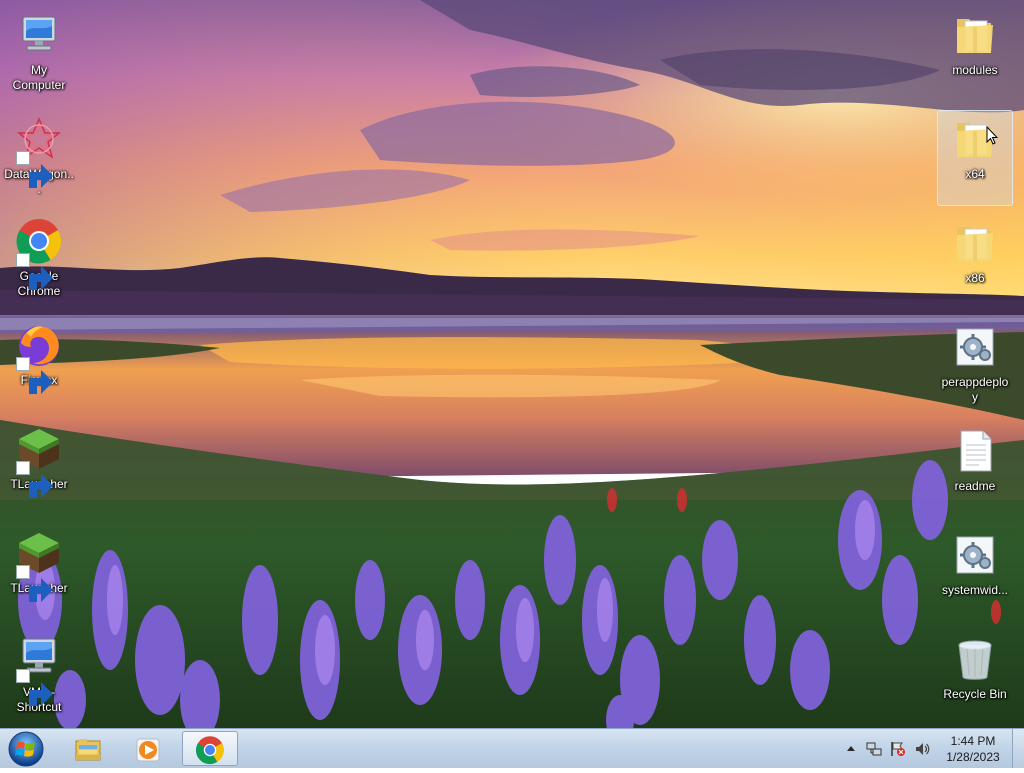 This screenshot has width=1024, height=773. I want to click on desktop-icon-recycle-bin: Recycle Bin, so click(975, 678).